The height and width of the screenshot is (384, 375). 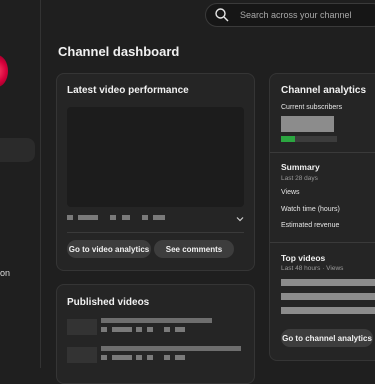 What do you see at coordinates (194, 249) in the screenshot?
I see `see-comments-button: See comments` at bounding box center [194, 249].